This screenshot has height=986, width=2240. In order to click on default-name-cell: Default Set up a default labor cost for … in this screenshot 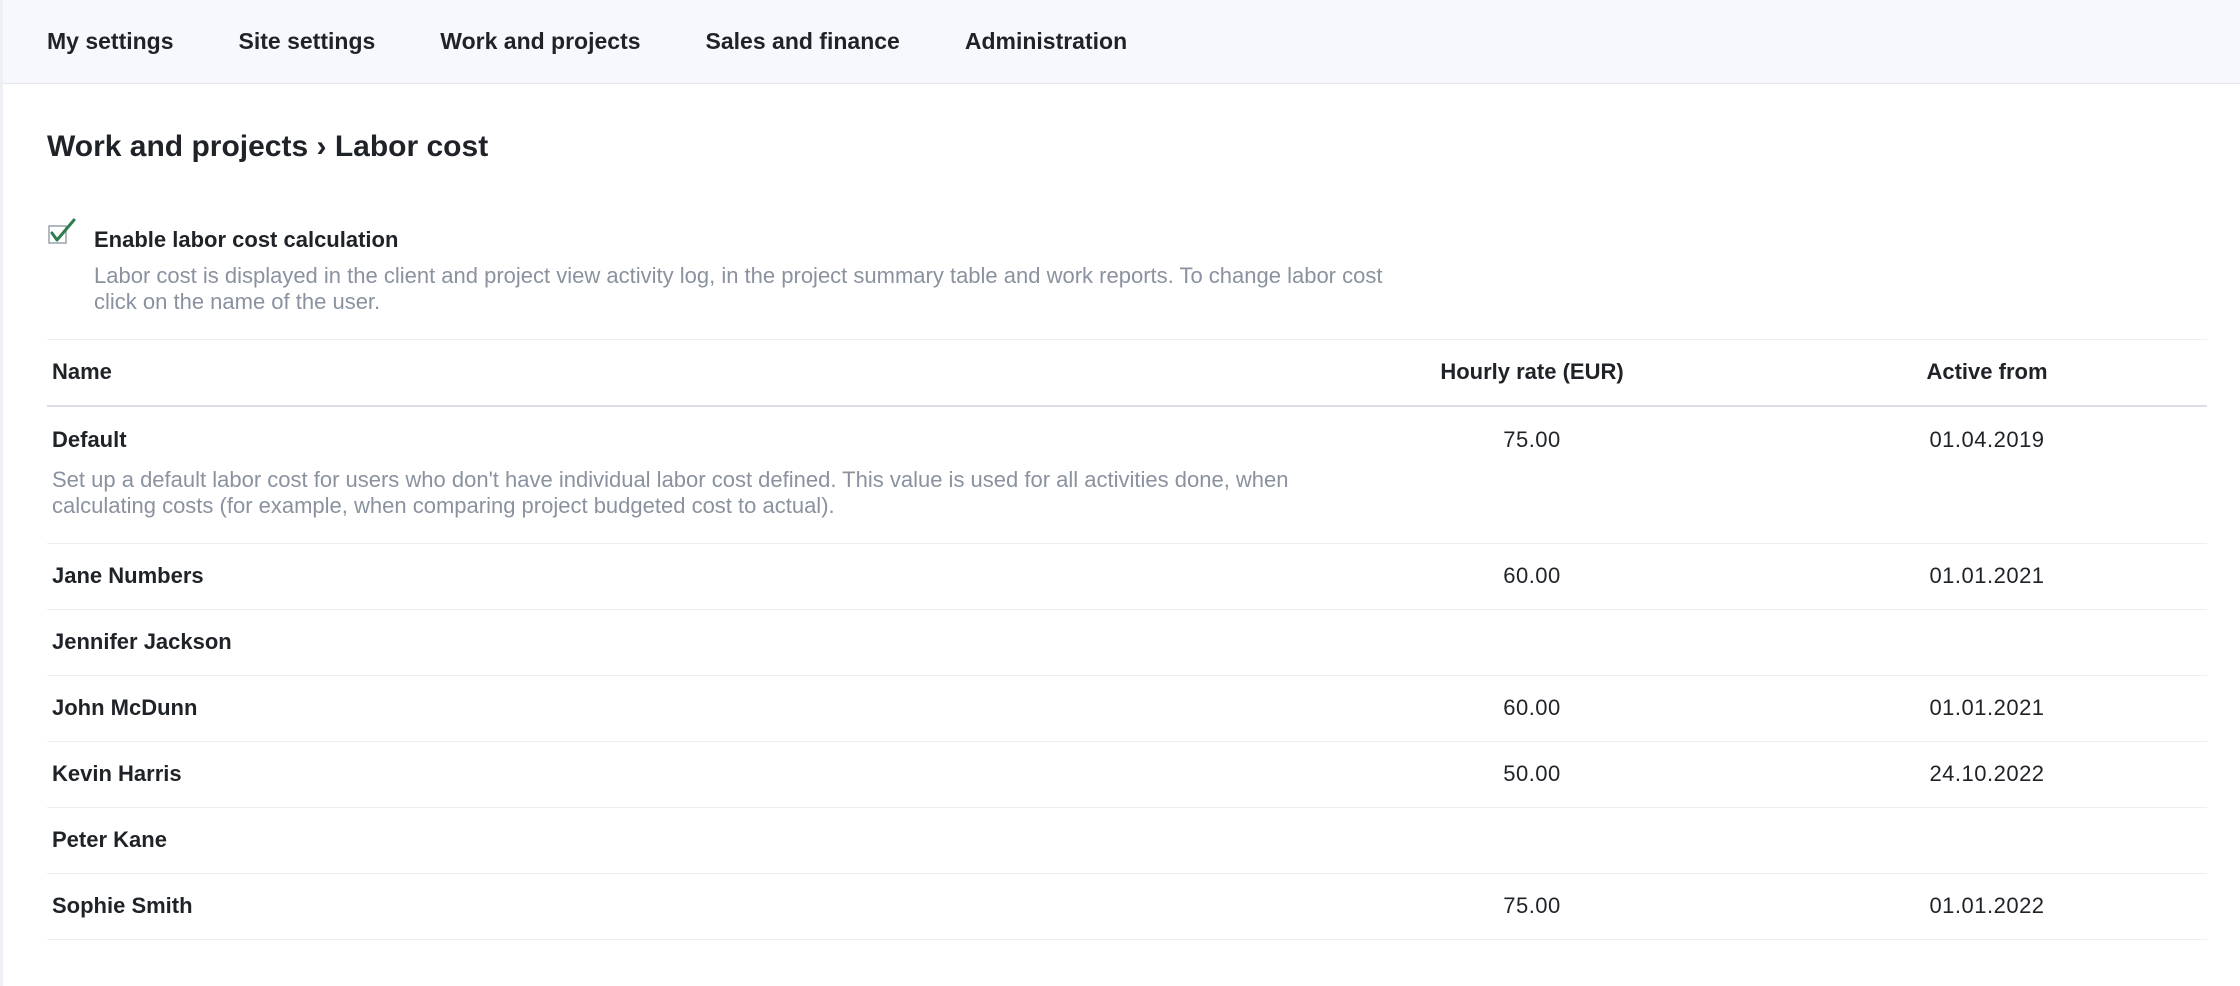, I will do `click(672, 474)`.